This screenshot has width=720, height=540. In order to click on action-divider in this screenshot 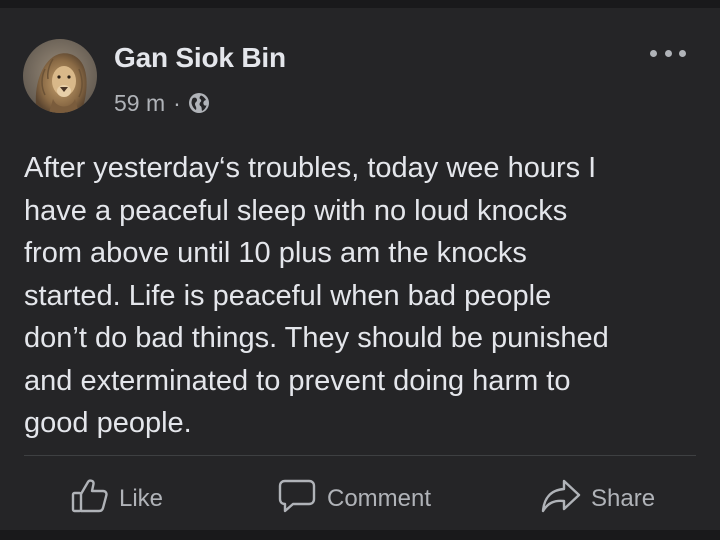, I will do `click(360, 455)`.